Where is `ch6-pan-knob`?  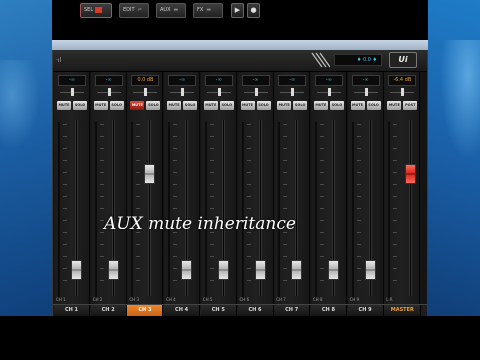
ch6-pan-knob is located at coordinates (256, 92).